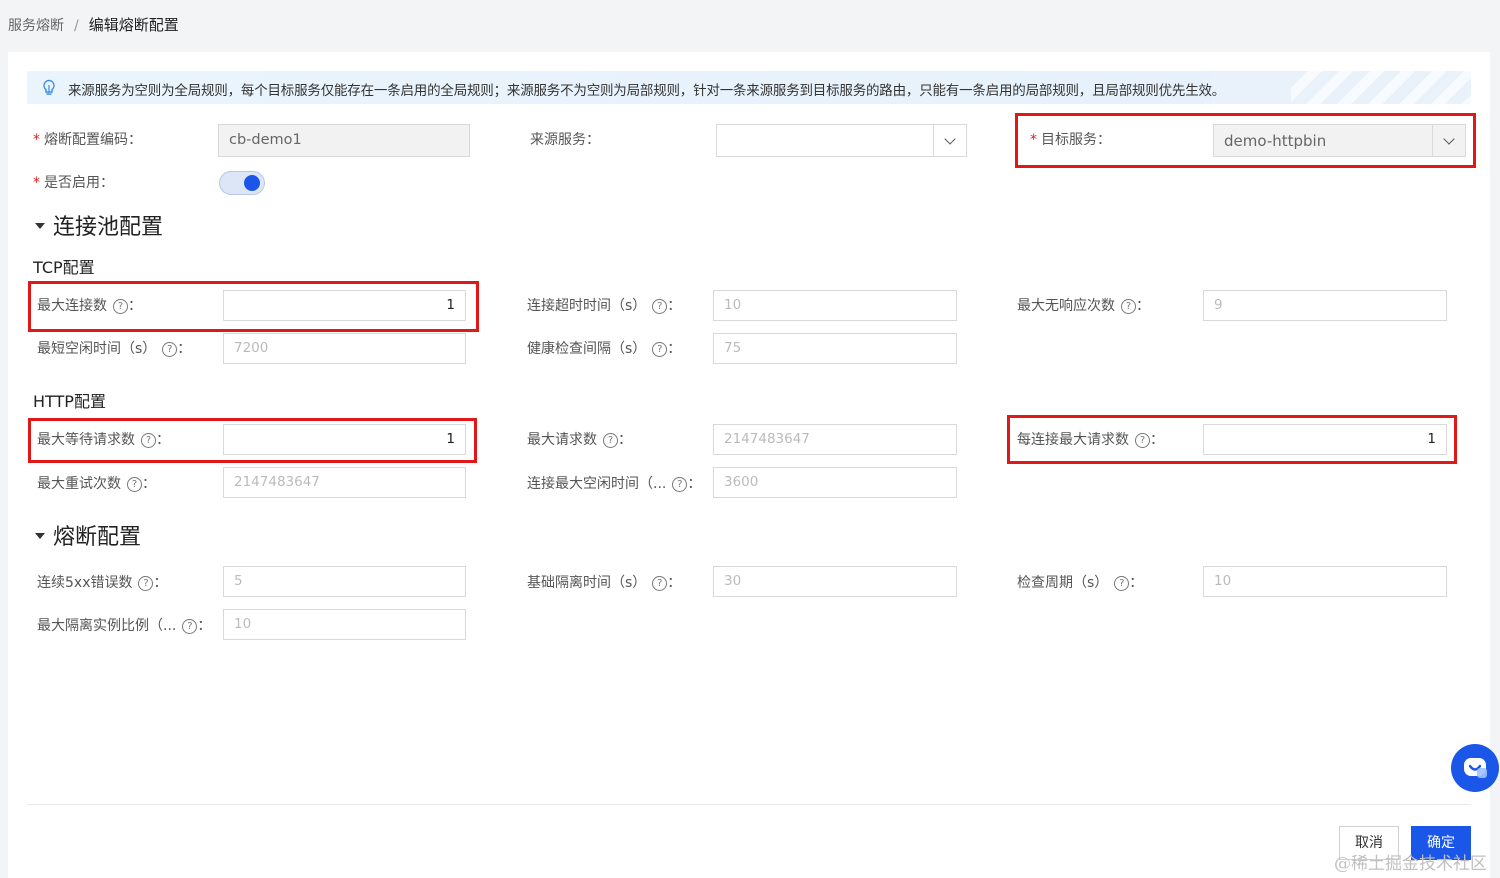 Image resolution: width=1500 pixels, height=878 pixels. What do you see at coordinates (108, 227) in the screenshot?
I see `pool-section-title: 连接池配置` at bounding box center [108, 227].